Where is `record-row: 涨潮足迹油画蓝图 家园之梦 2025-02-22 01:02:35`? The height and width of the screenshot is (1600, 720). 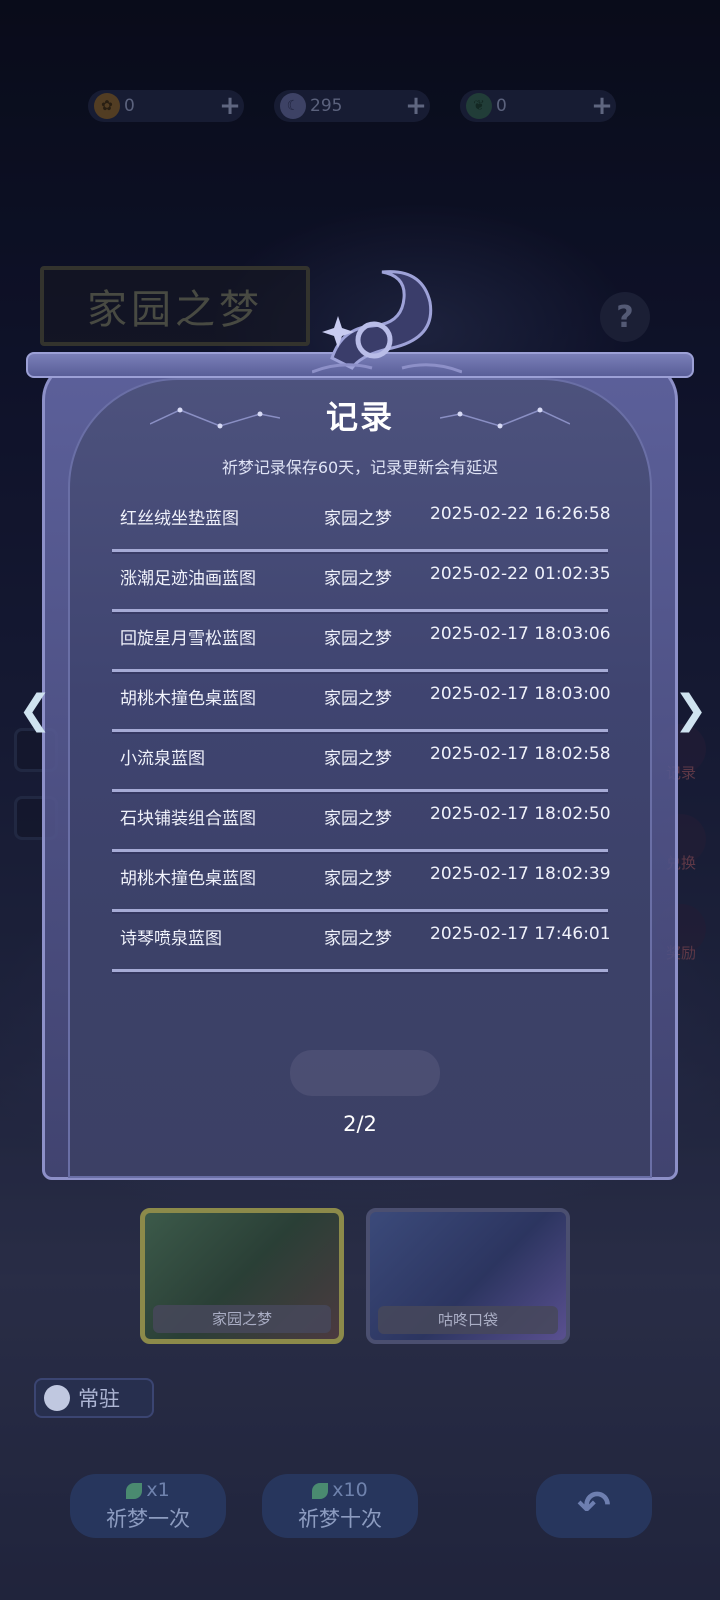 record-row: 涨潮足迹油画蓝图 家园之梦 2025-02-22 01:02:35 is located at coordinates (361, 582).